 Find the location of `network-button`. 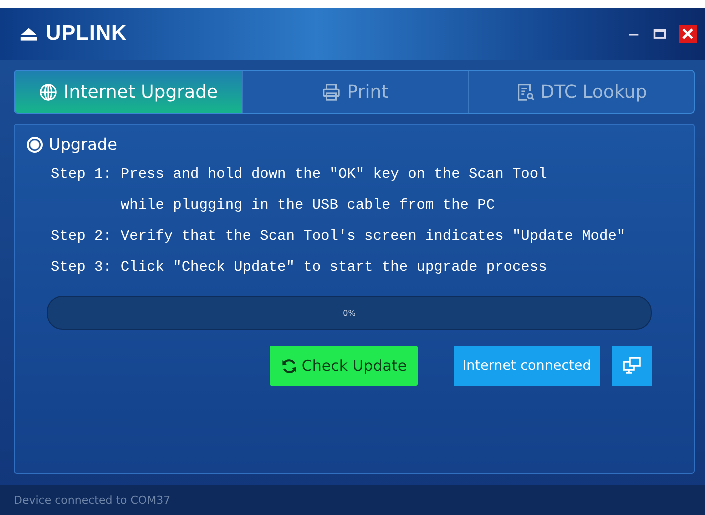

network-button is located at coordinates (632, 366).